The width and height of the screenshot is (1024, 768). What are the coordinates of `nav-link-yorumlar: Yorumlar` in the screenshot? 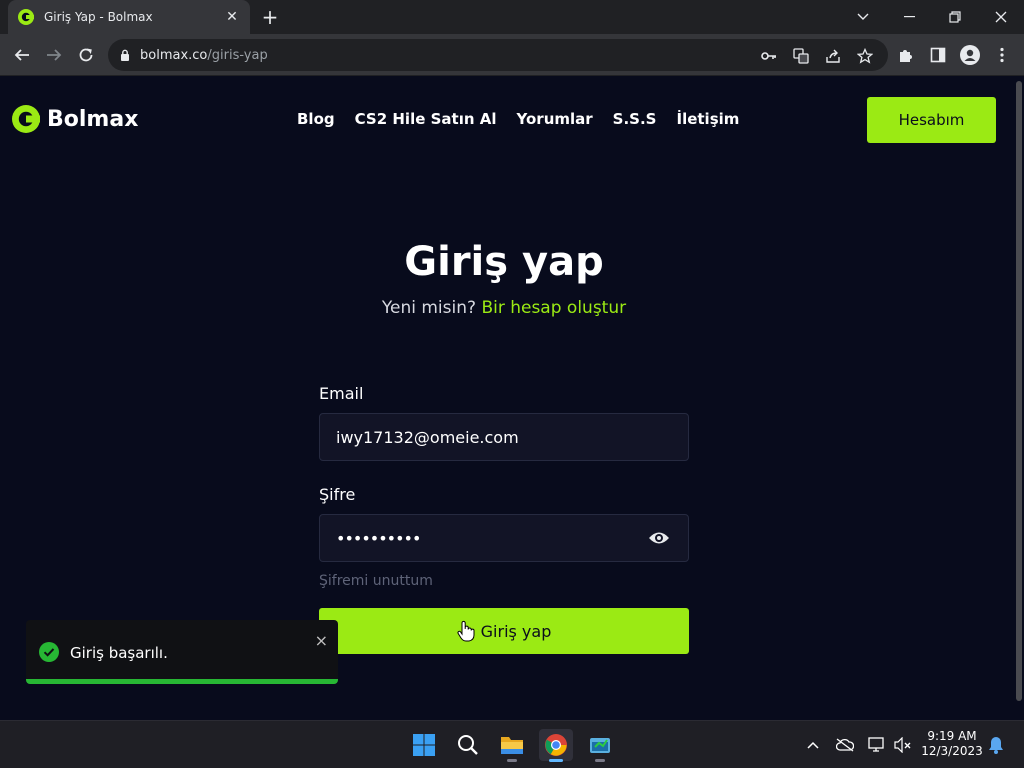 It's located at (555, 119).